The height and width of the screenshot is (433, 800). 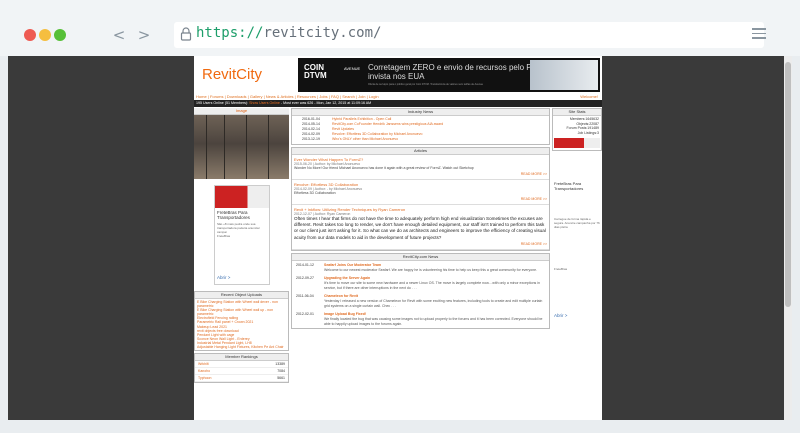 I want to click on ranking-name: Kanoho, so click(x=204, y=371).